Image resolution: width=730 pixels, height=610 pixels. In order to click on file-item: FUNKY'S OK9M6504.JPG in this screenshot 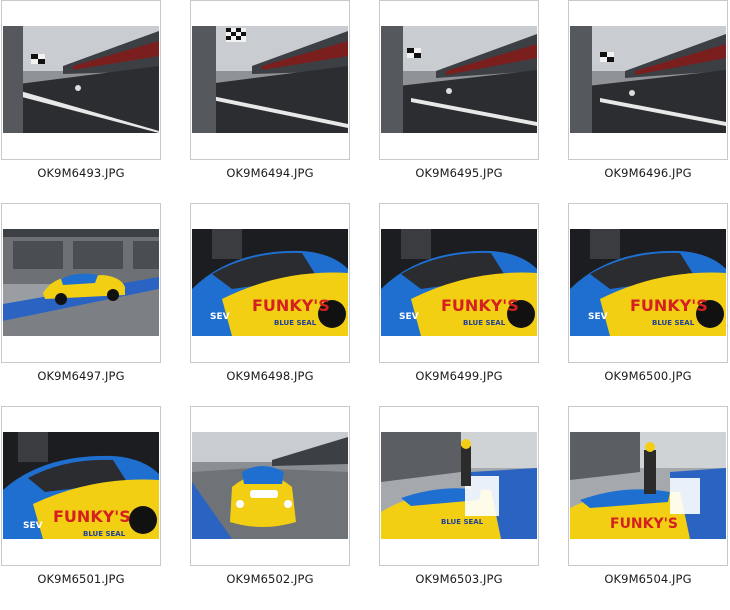, I will do `click(648, 503)`.